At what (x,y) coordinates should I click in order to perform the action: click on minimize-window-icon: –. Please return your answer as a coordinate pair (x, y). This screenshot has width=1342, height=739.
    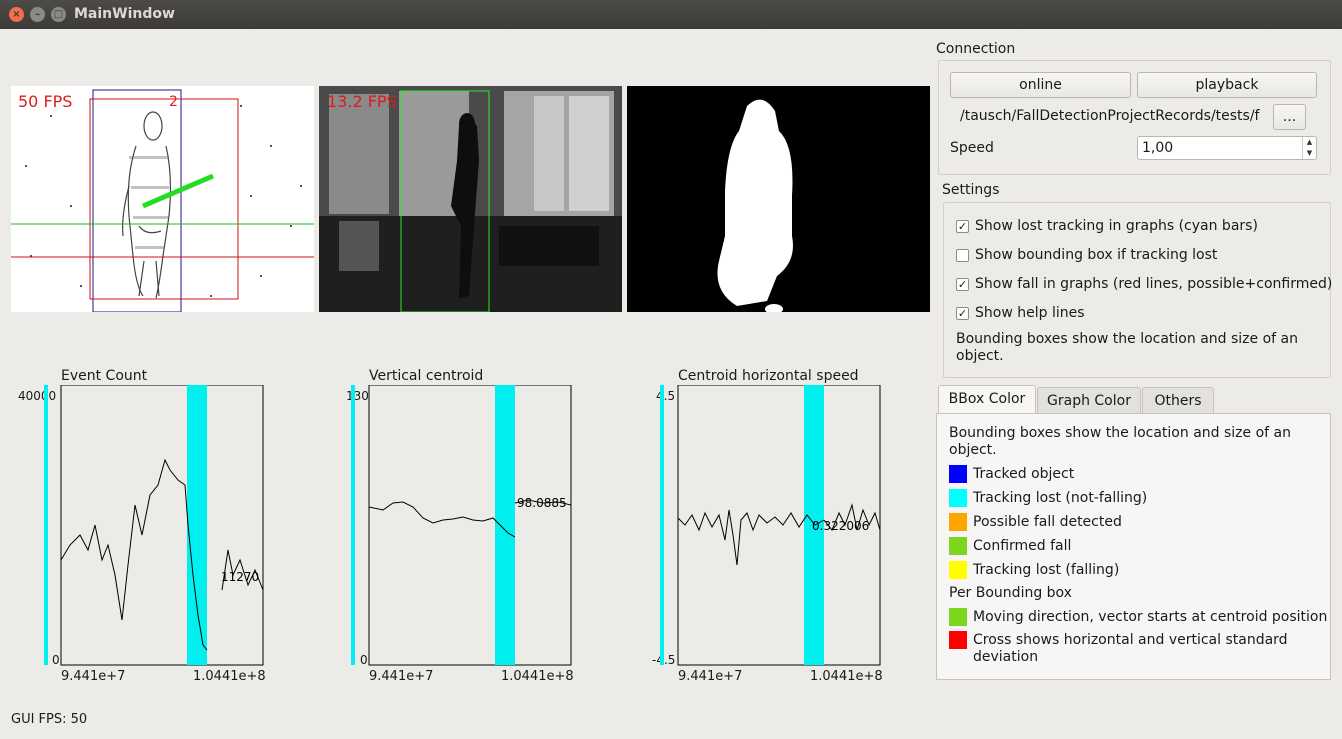
    Looking at the image, I should click on (37, 14).